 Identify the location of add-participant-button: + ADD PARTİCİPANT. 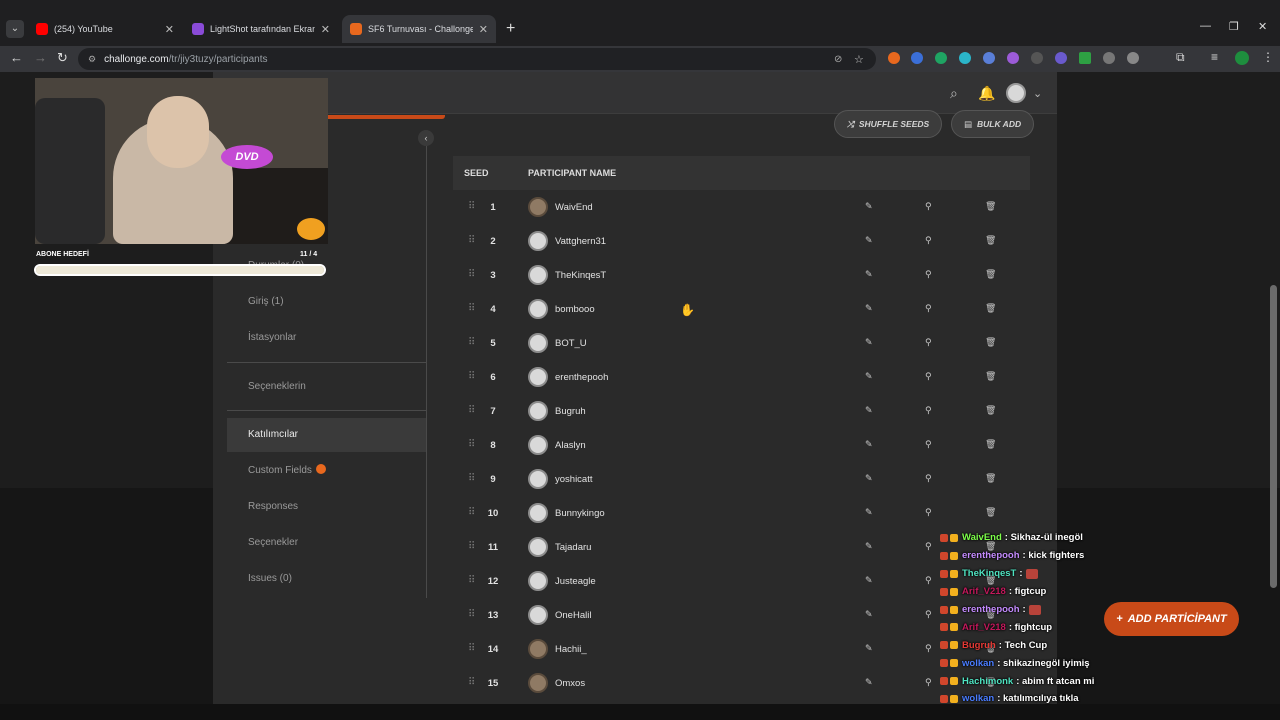
(1171, 619).